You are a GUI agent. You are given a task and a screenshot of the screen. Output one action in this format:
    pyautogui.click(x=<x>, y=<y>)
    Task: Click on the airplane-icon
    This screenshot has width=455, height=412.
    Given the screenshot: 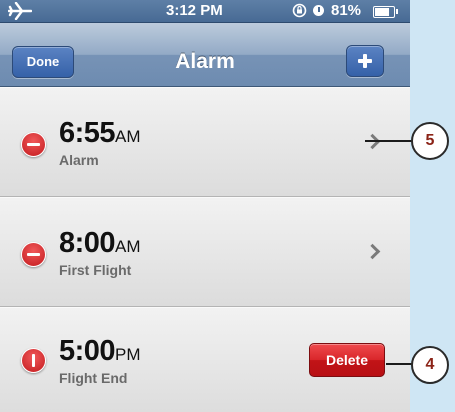 What is the action you would take?
    pyautogui.click(x=20, y=11)
    